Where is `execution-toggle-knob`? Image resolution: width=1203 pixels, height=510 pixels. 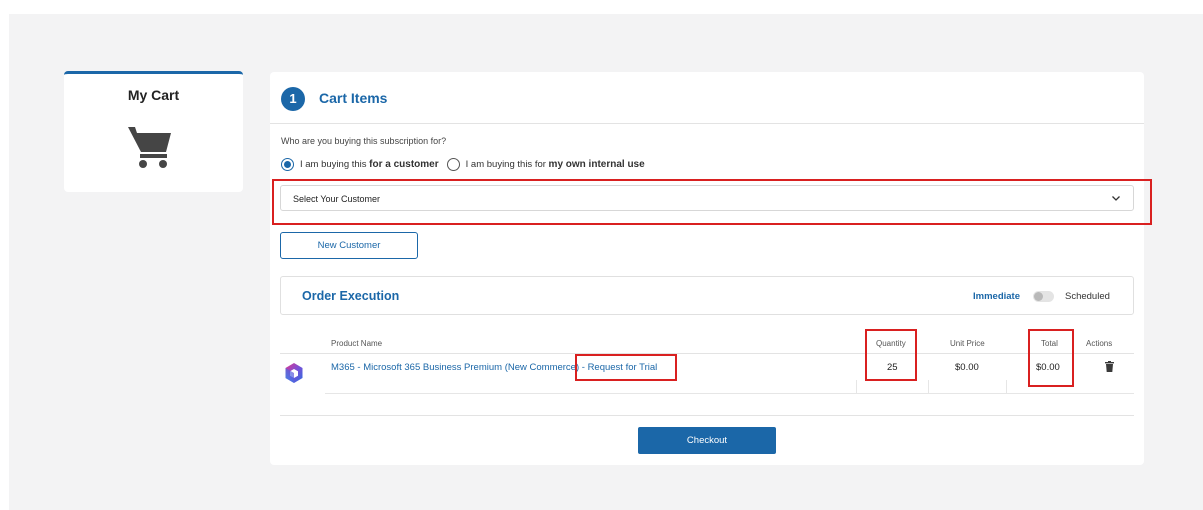 execution-toggle-knob is located at coordinates (1038, 296).